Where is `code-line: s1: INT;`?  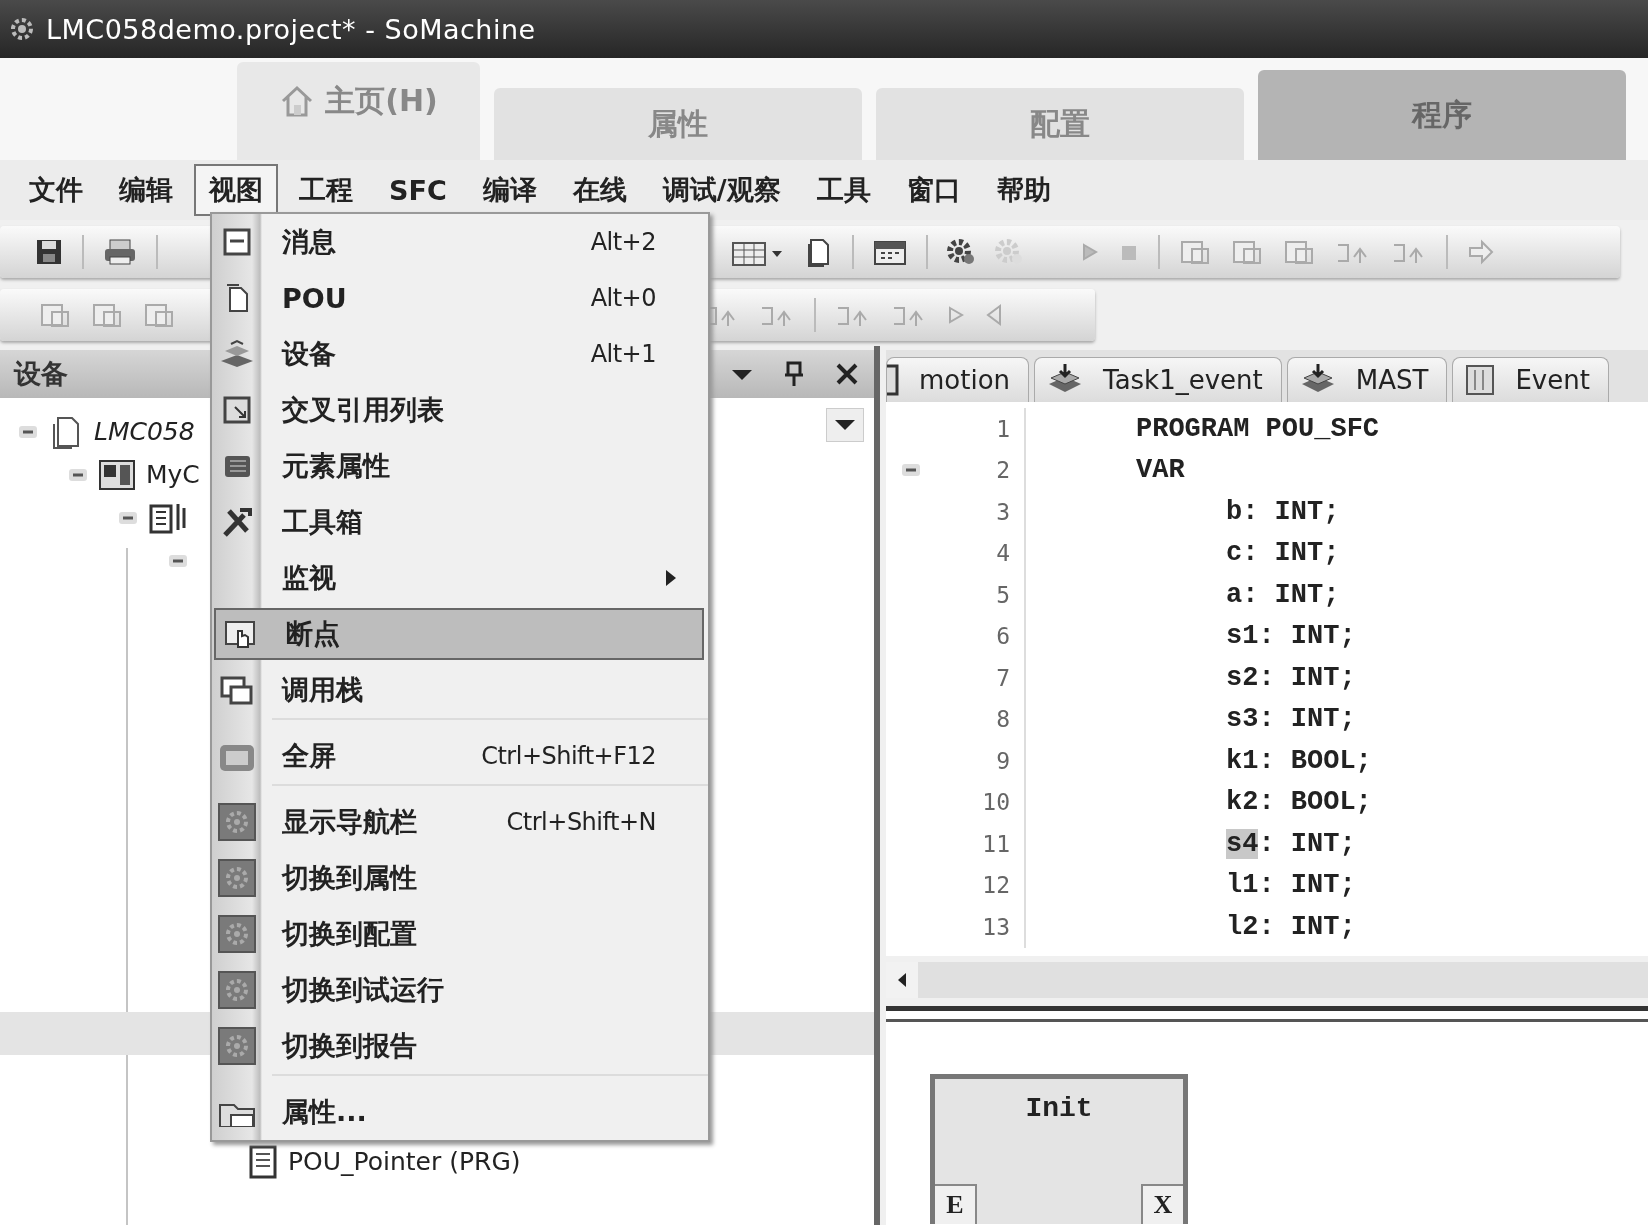
code-line: s1: INT; is located at coordinates (1291, 636).